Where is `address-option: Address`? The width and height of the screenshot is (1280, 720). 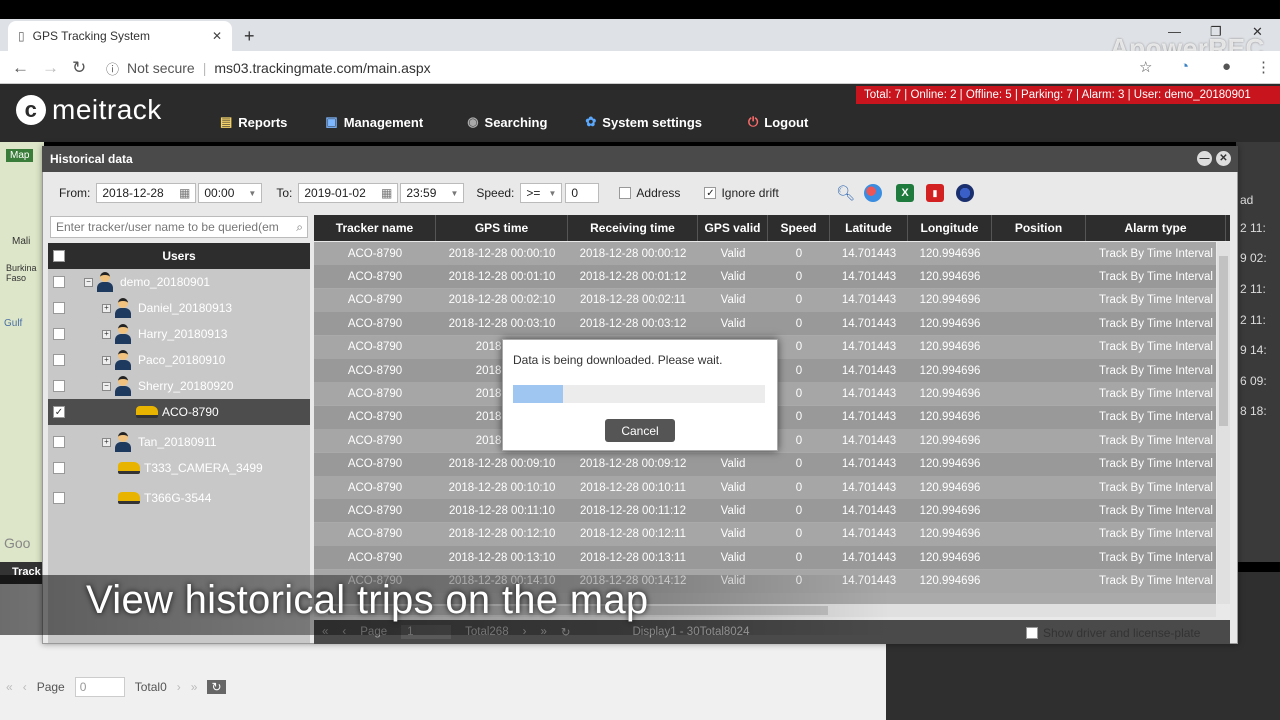 address-option: Address is located at coordinates (649, 193).